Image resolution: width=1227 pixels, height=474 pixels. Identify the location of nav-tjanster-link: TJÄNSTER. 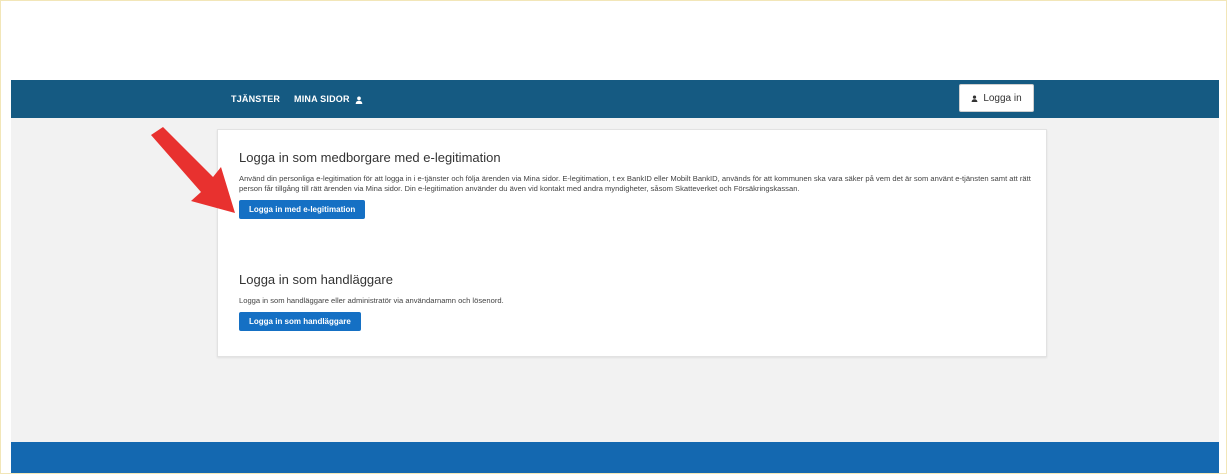
(255, 99).